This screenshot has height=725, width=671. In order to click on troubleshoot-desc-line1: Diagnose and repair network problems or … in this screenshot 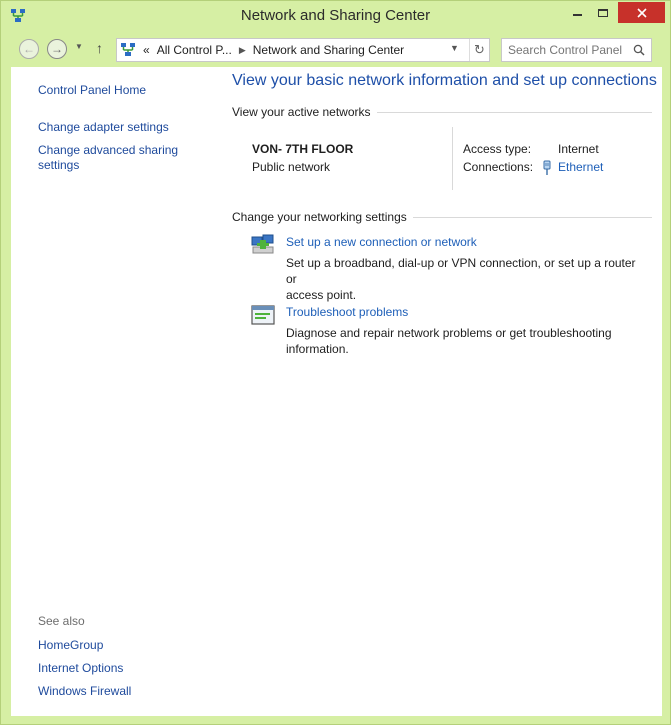, I will do `click(449, 333)`.